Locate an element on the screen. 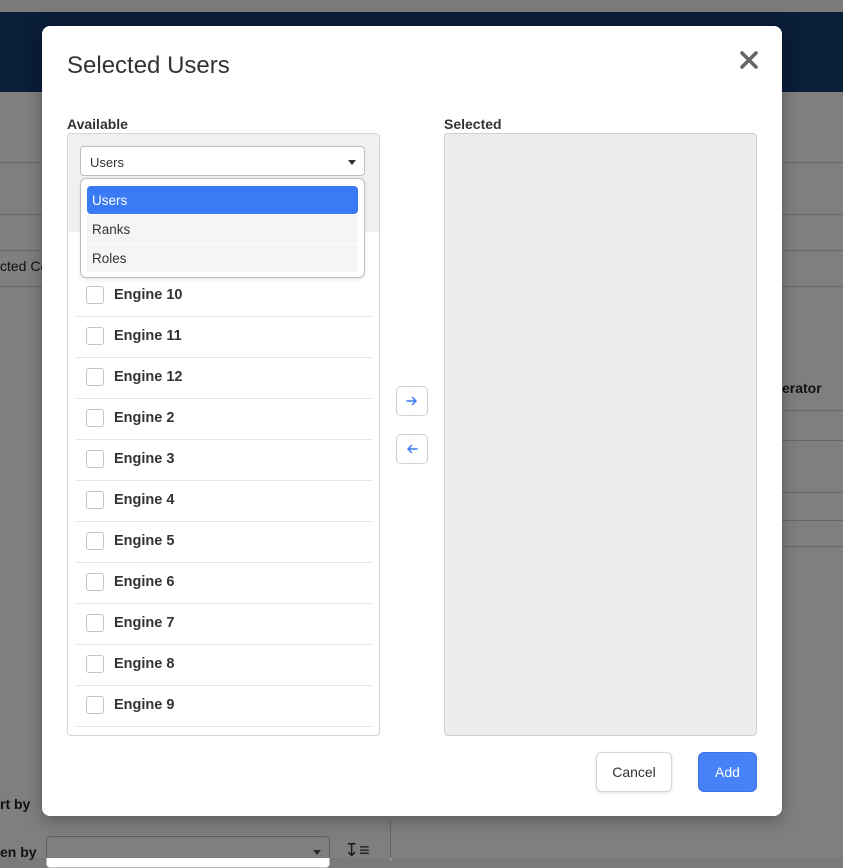 Image resolution: width=843 pixels, height=868 pixels. move-right-button is located at coordinates (412, 401).